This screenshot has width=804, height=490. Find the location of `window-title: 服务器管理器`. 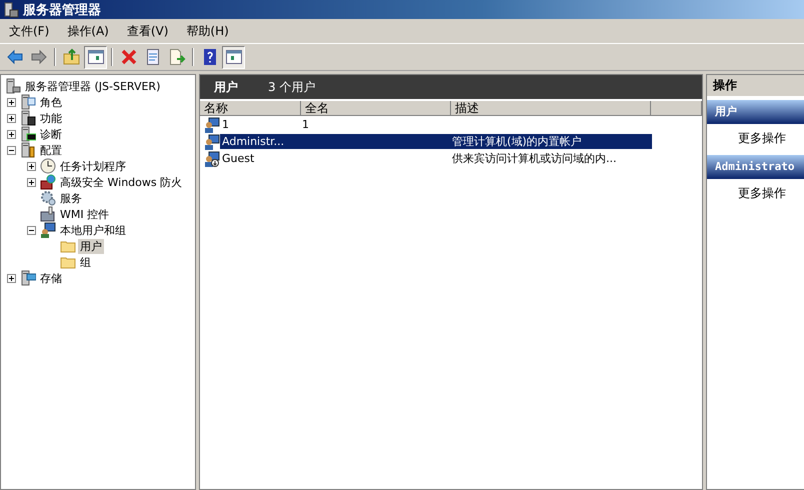

window-title: 服务器管理器 is located at coordinates (62, 10).